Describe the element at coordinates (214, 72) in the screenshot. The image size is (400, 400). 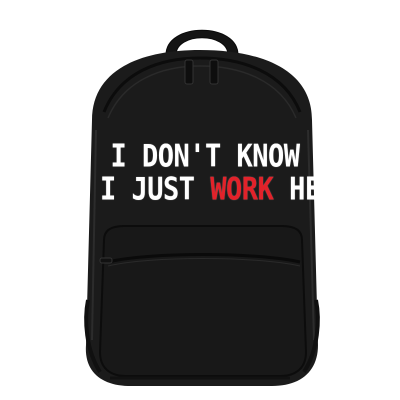
I see `zipper-pull-right` at that location.